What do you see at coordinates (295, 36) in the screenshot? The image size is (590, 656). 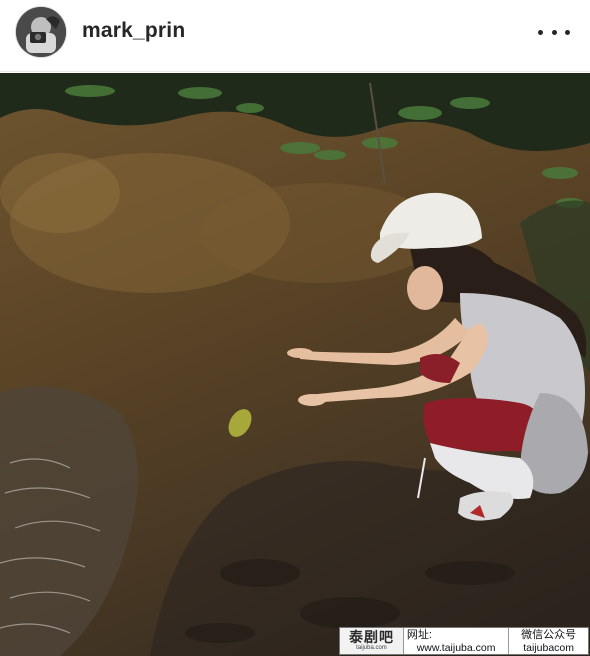 I see `post-header: mark_prin` at bounding box center [295, 36].